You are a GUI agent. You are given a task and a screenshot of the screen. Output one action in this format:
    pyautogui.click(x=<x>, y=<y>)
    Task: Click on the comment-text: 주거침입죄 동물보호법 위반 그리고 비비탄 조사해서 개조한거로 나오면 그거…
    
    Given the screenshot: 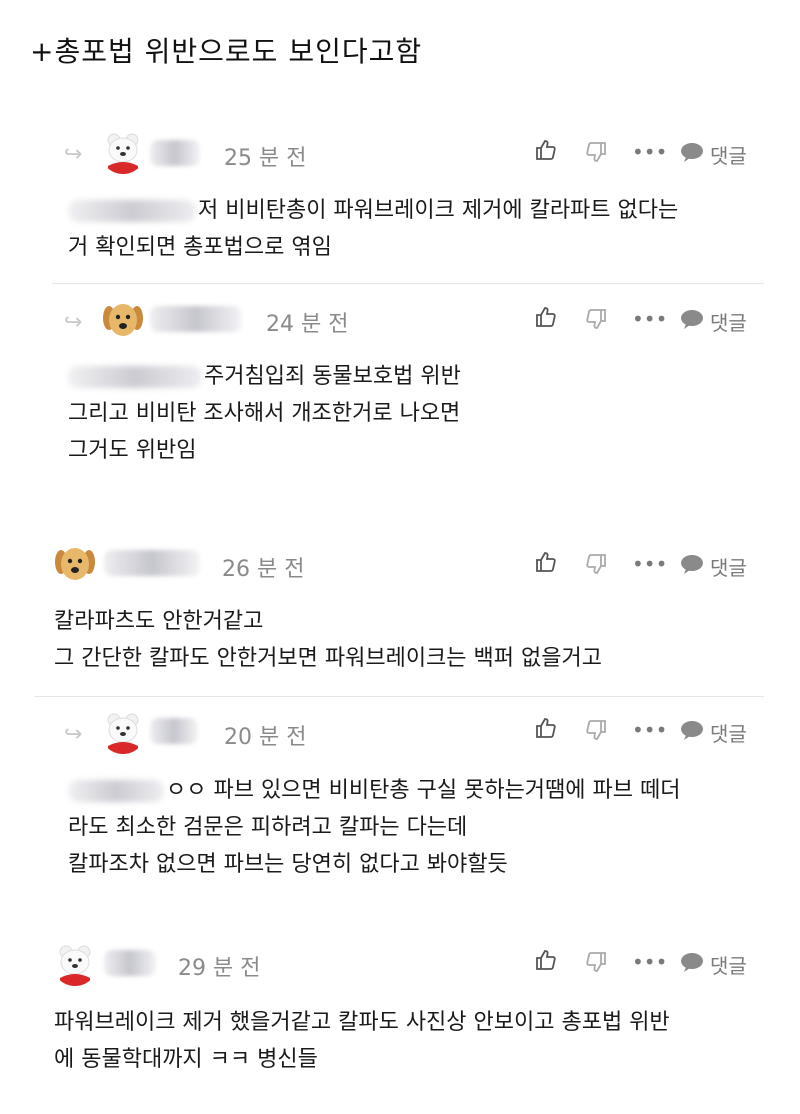 What is the action you would take?
    pyautogui.click(x=264, y=413)
    